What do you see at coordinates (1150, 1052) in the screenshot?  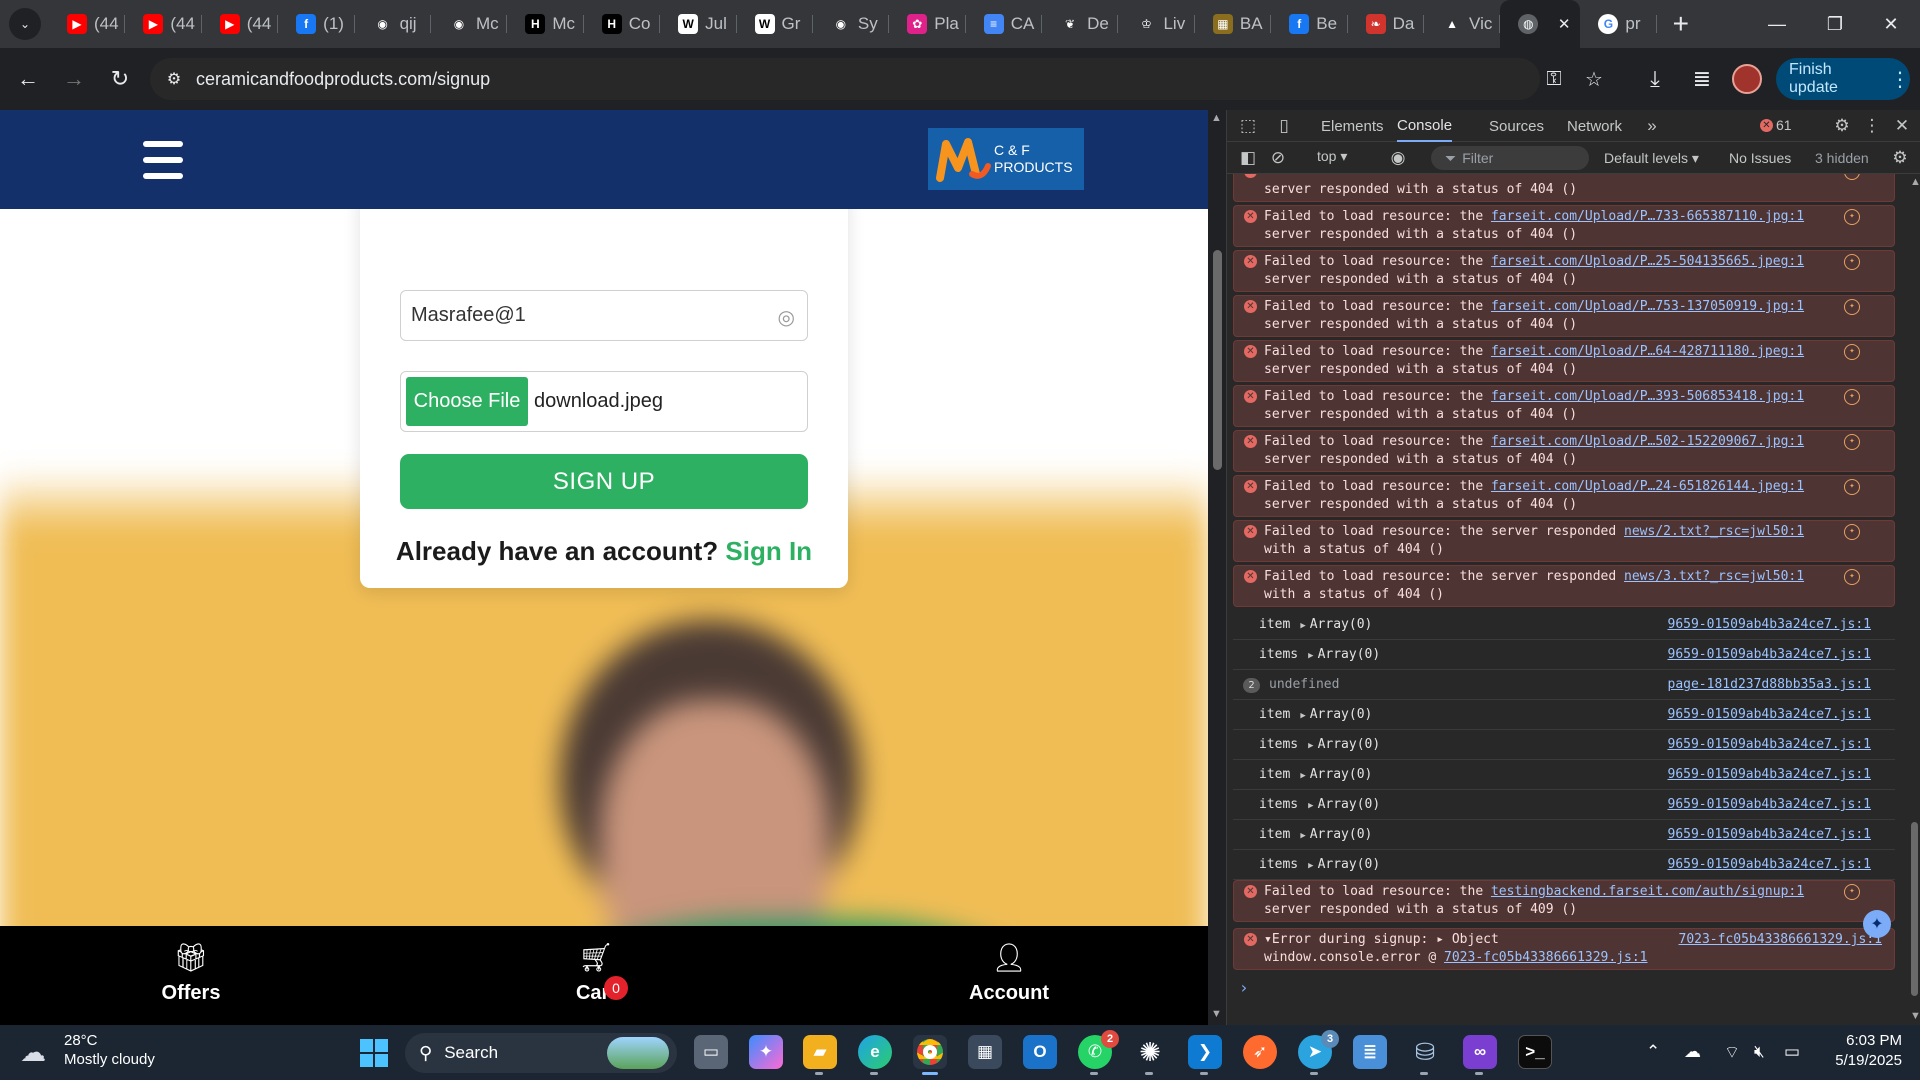 I see `chatgpt-icon: ✺` at bounding box center [1150, 1052].